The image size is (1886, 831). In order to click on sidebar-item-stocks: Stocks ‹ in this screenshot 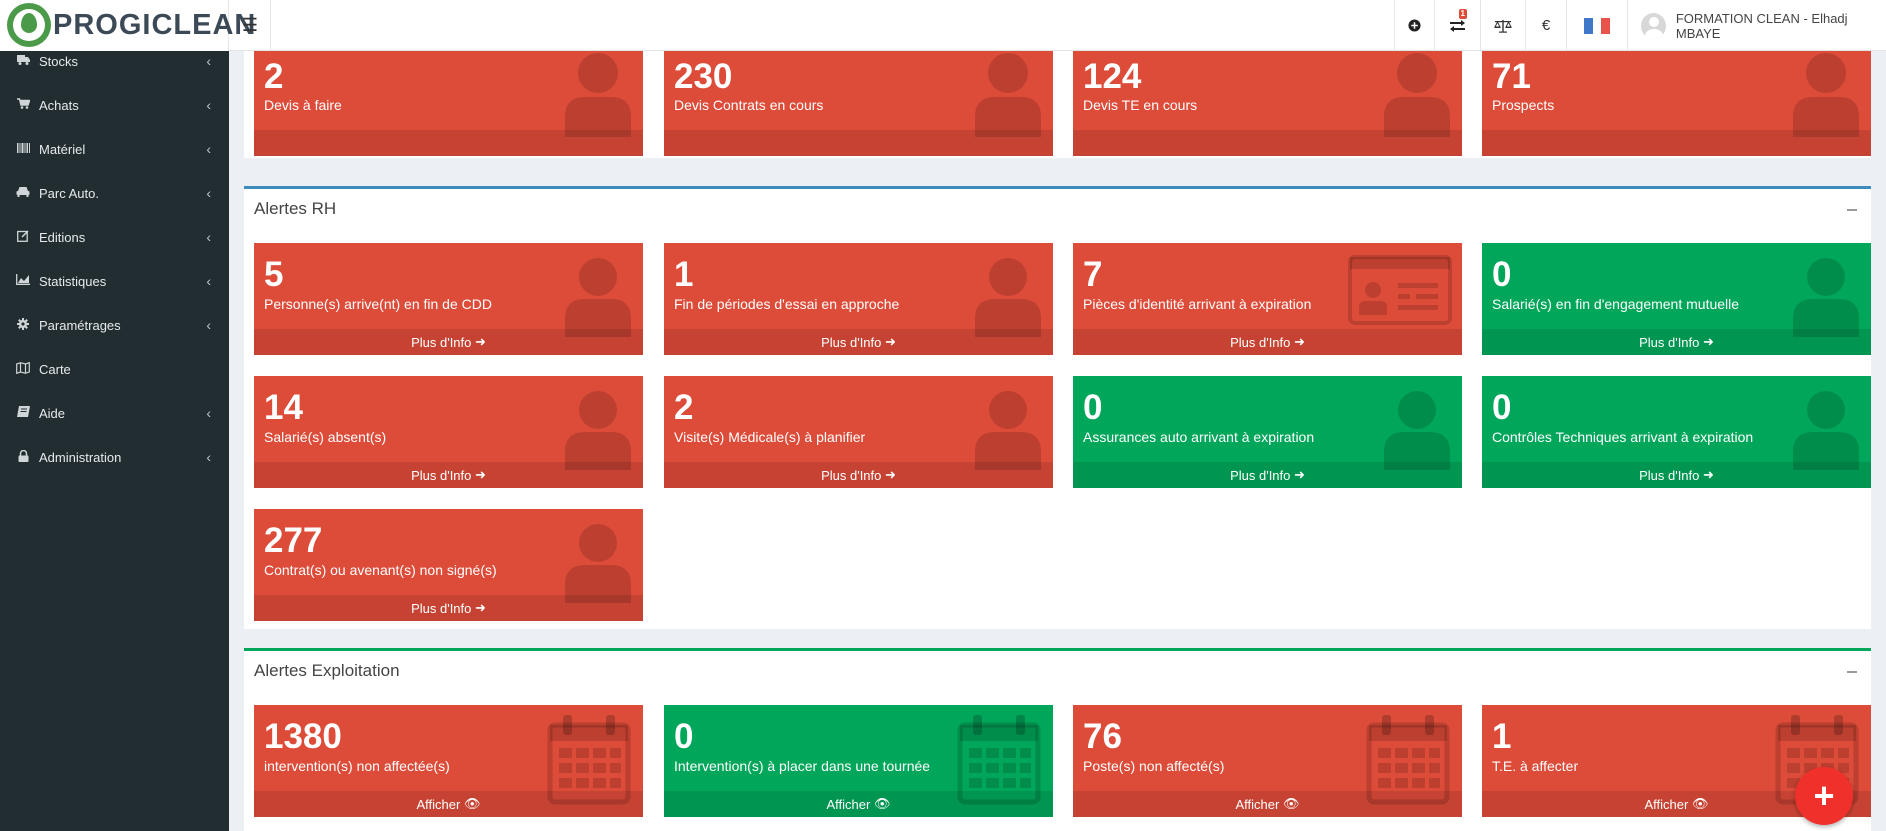, I will do `click(114, 61)`.